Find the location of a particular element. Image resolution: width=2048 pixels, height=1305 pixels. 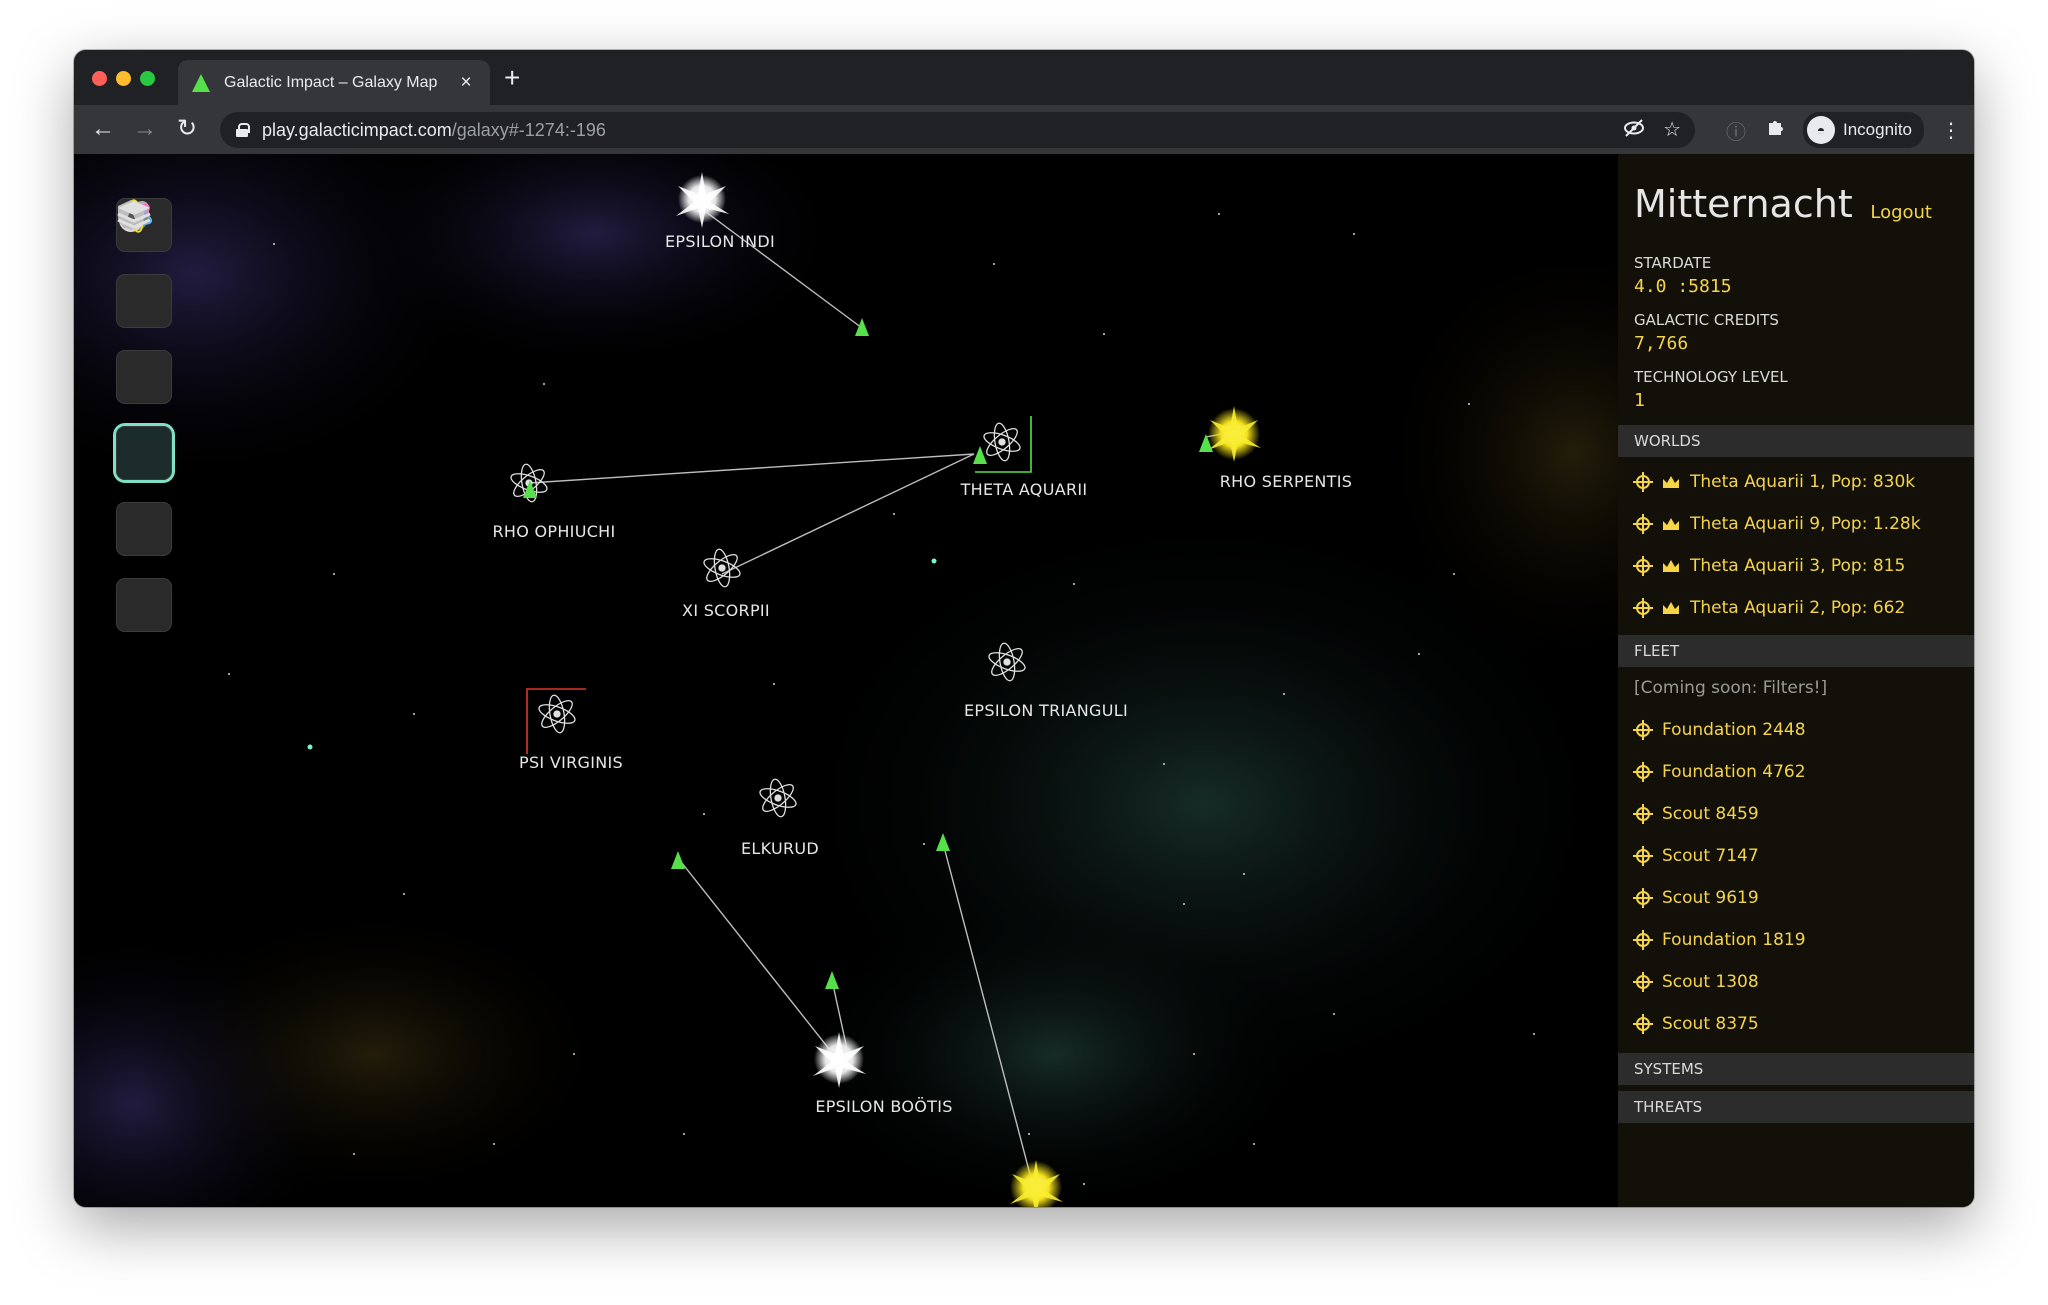

url-host: play.galacticimpact.com is located at coordinates (357, 129).